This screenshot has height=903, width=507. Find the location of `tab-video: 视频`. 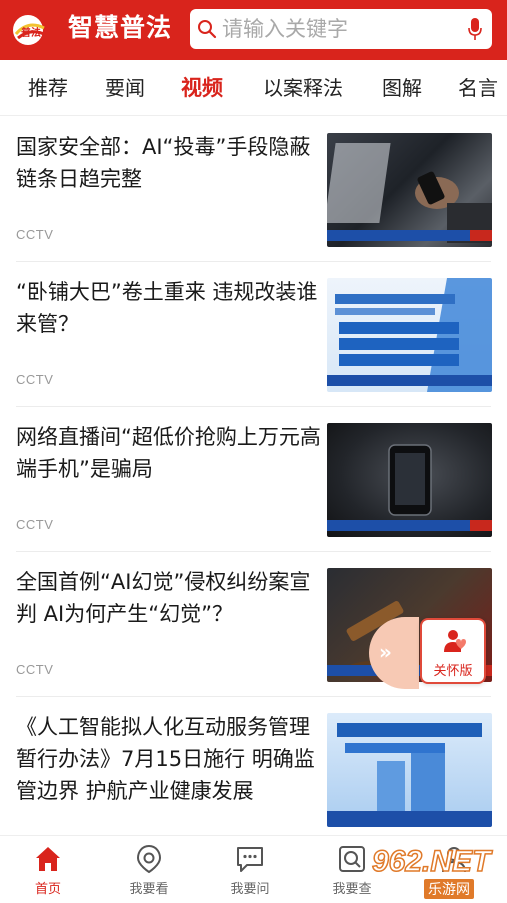

tab-video: 视频 is located at coordinates (202, 88).